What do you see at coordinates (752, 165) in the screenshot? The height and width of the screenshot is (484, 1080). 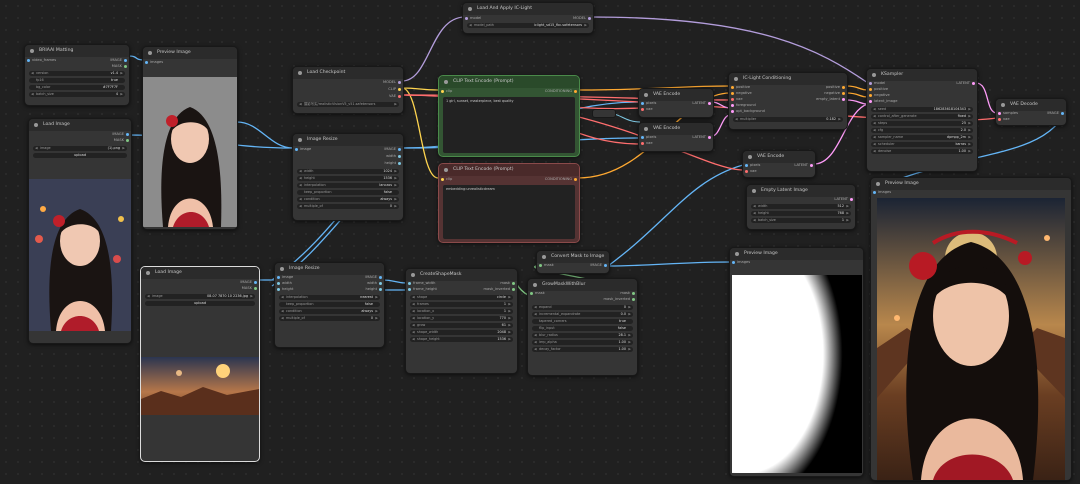 I see `input-slot: pixels` at bounding box center [752, 165].